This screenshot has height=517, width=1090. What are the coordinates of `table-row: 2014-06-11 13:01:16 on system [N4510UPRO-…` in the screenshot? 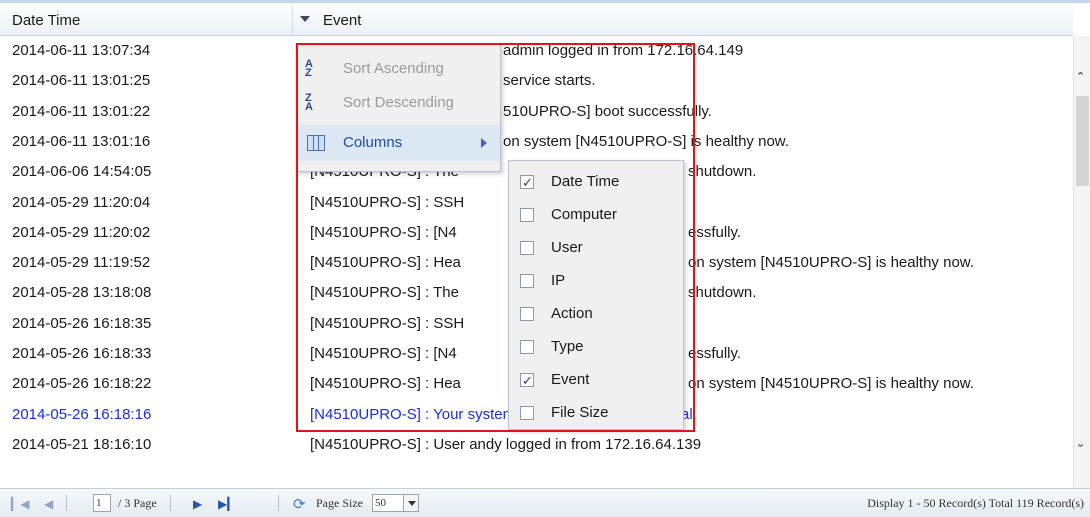 It's located at (536, 142).